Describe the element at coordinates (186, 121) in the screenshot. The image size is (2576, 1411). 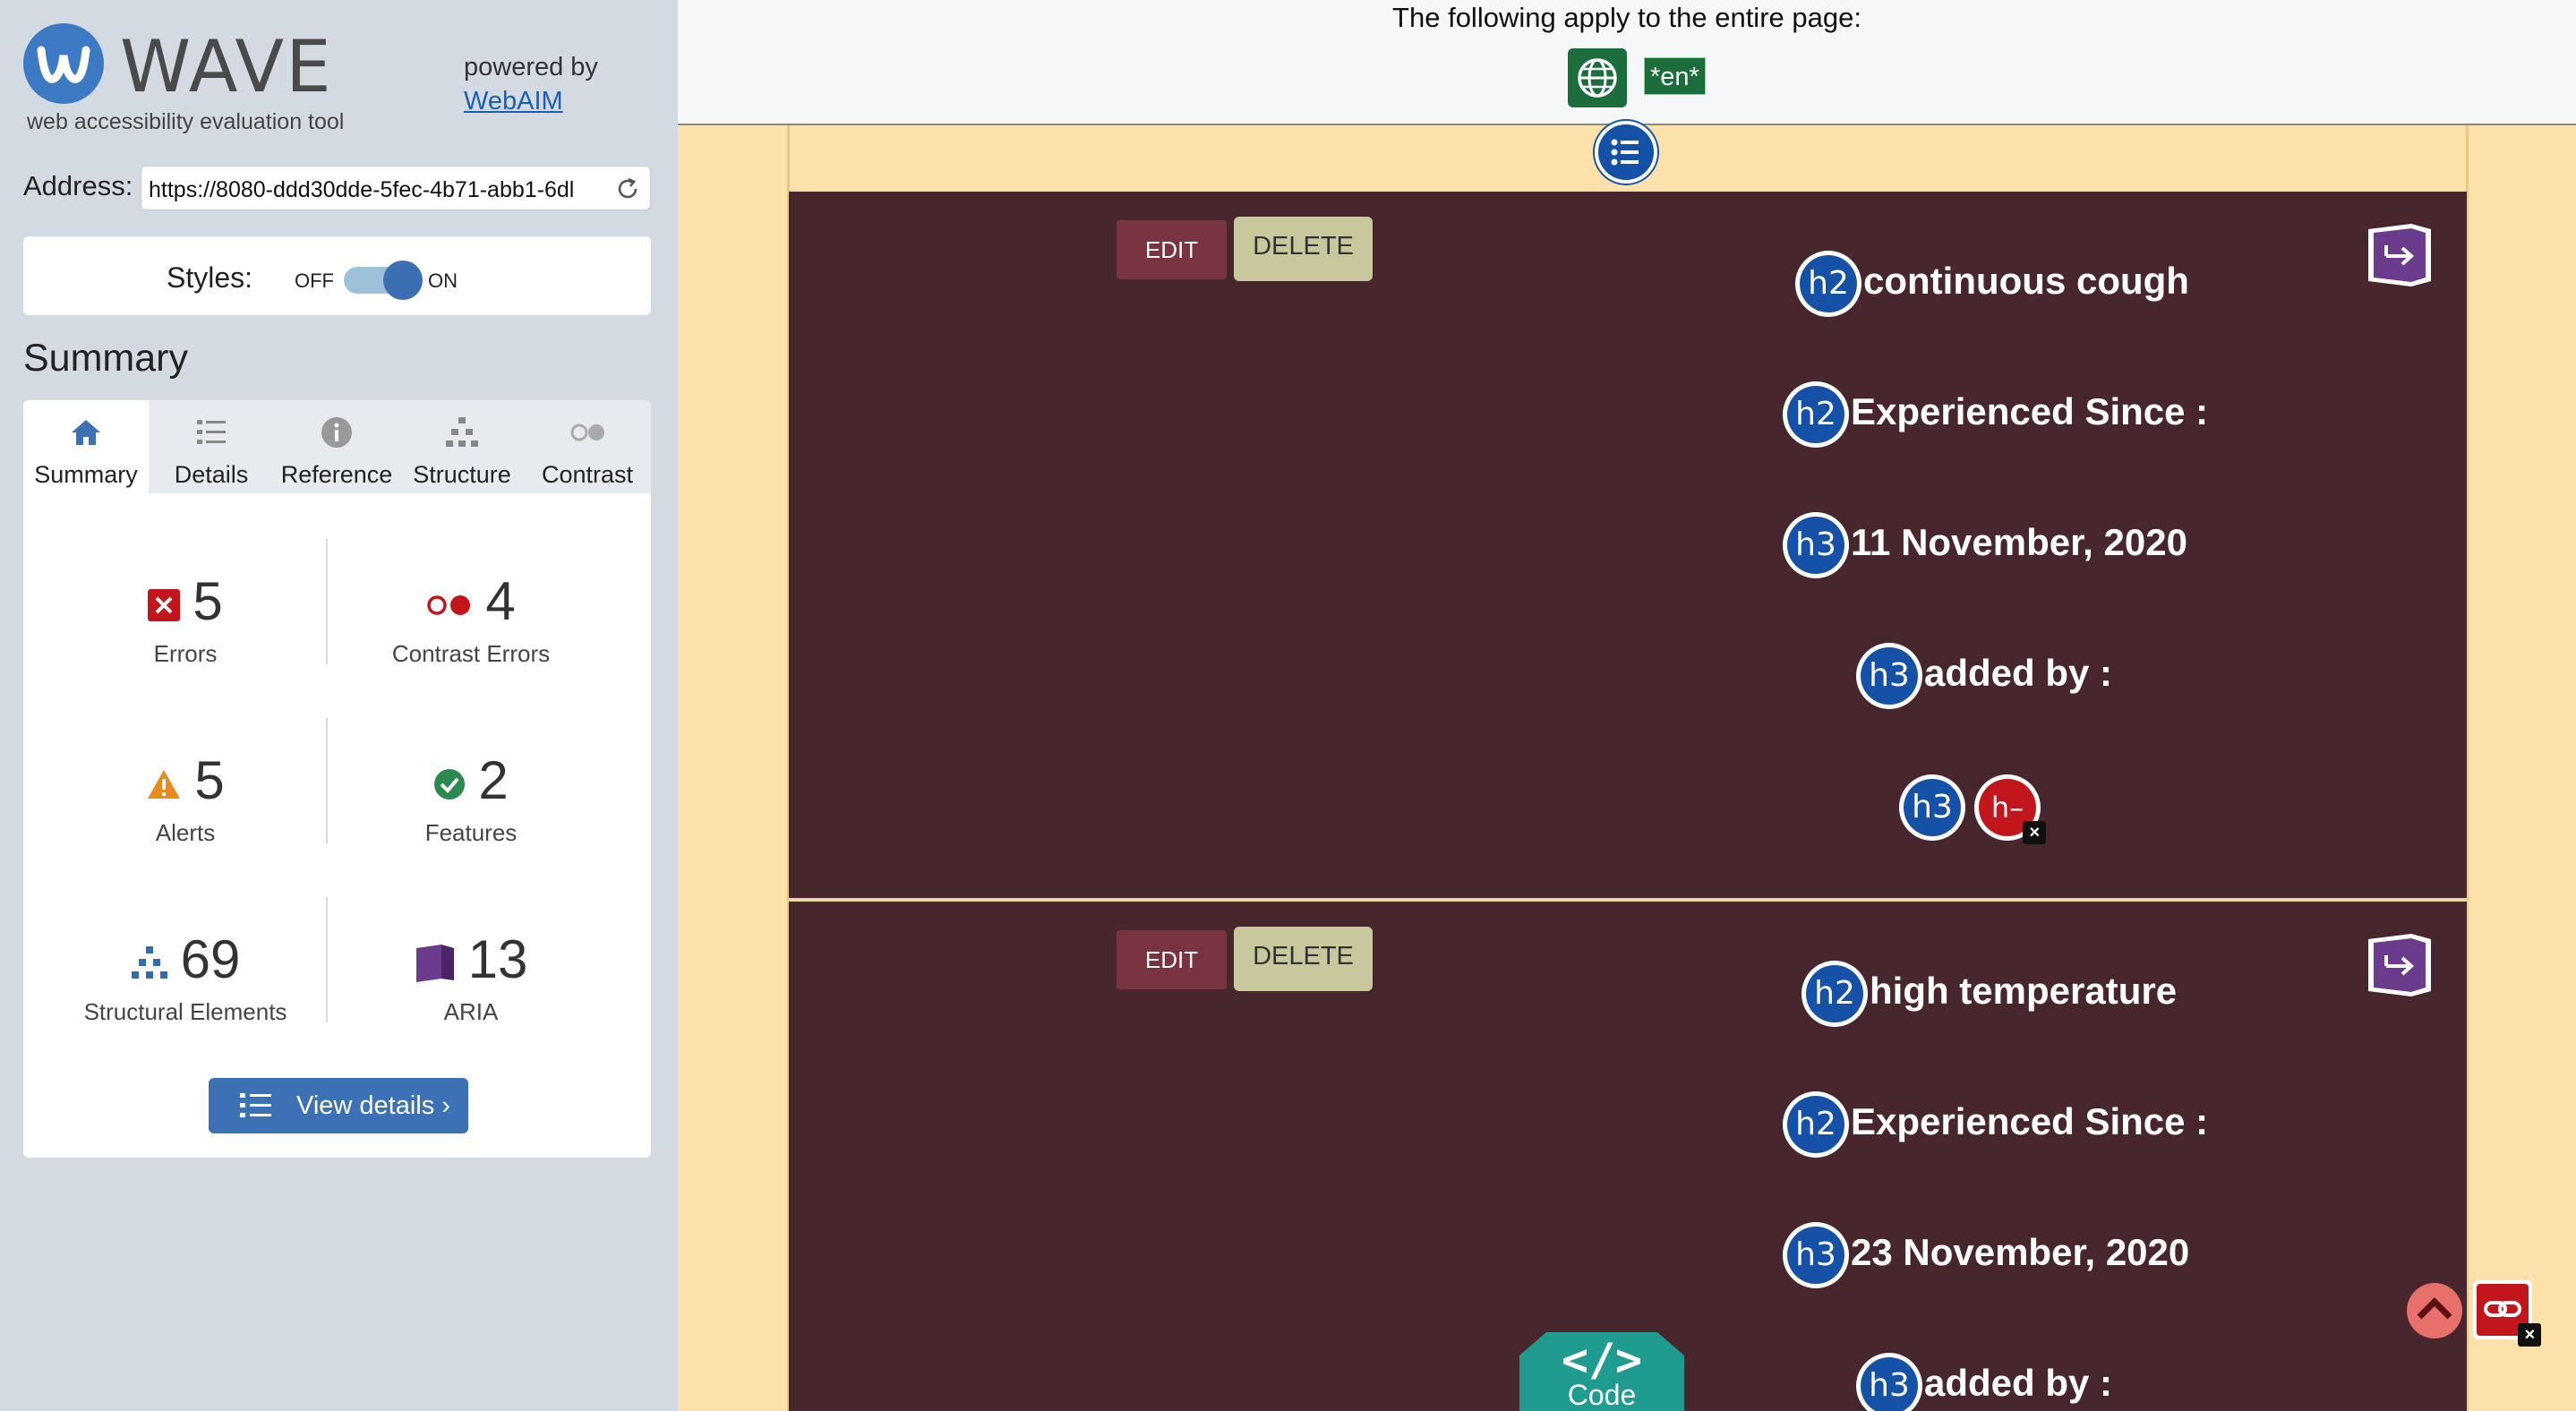
I see `wave-tagline: web accessibility evaluation tool` at that location.